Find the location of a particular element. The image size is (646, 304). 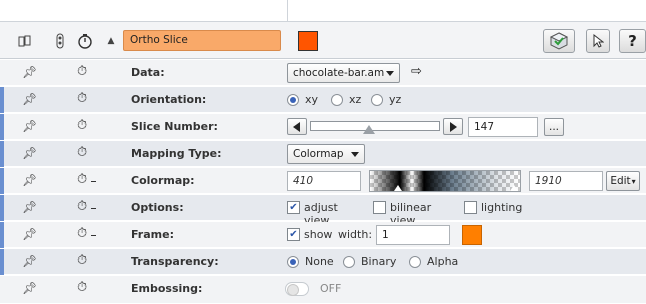

colormap-marker-right is located at coordinates (514, 188).